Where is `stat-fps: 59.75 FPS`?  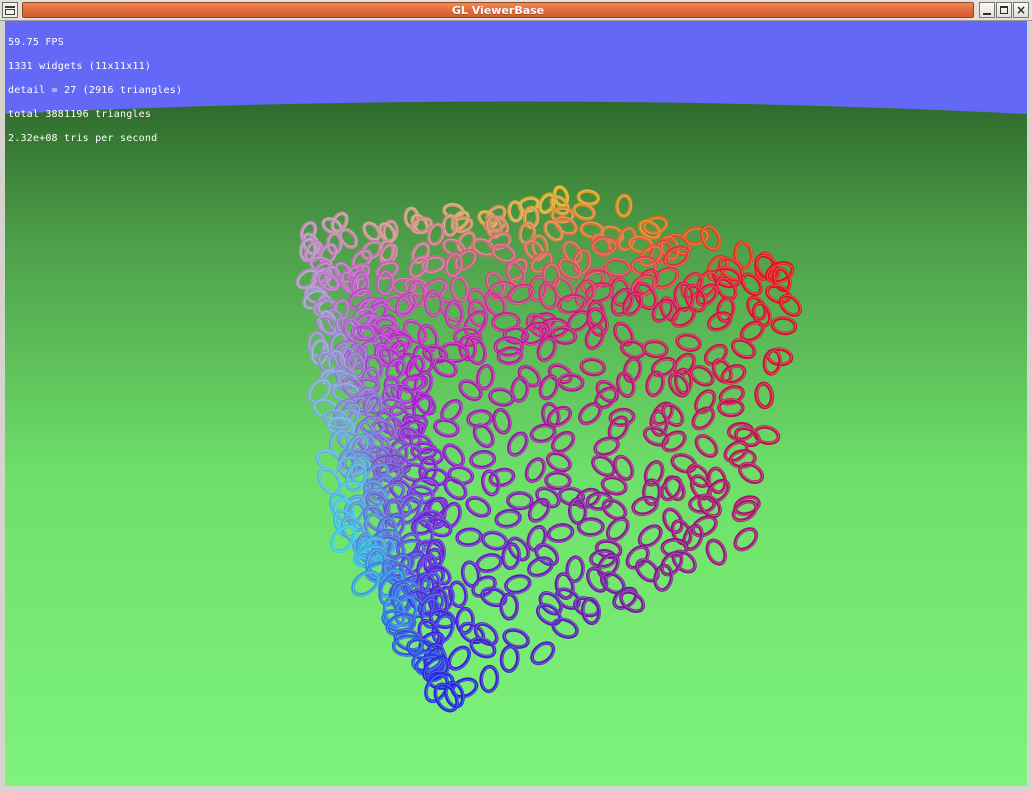
stat-fps: 59.75 FPS is located at coordinates (36, 42).